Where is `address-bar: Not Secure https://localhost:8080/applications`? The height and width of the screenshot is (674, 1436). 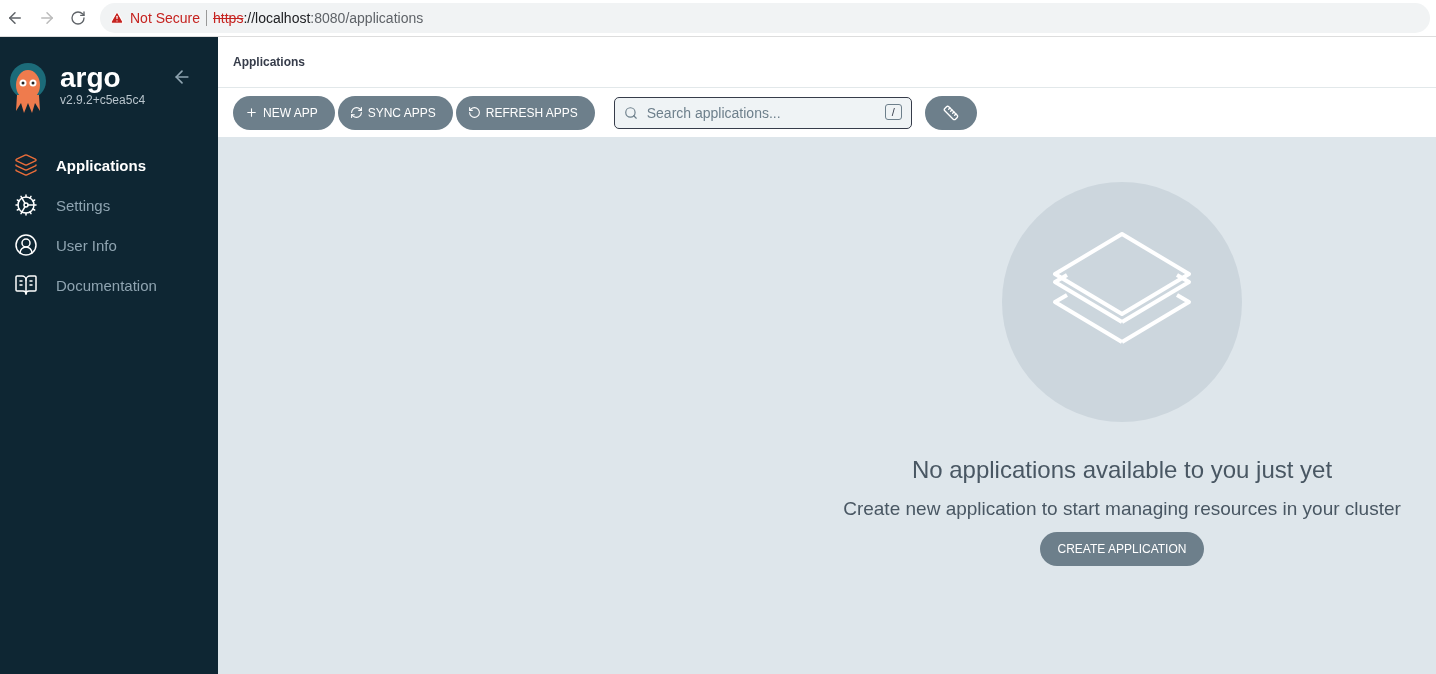
address-bar: Not Secure https://localhost:8080/applications is located at coordinates (765, 18).